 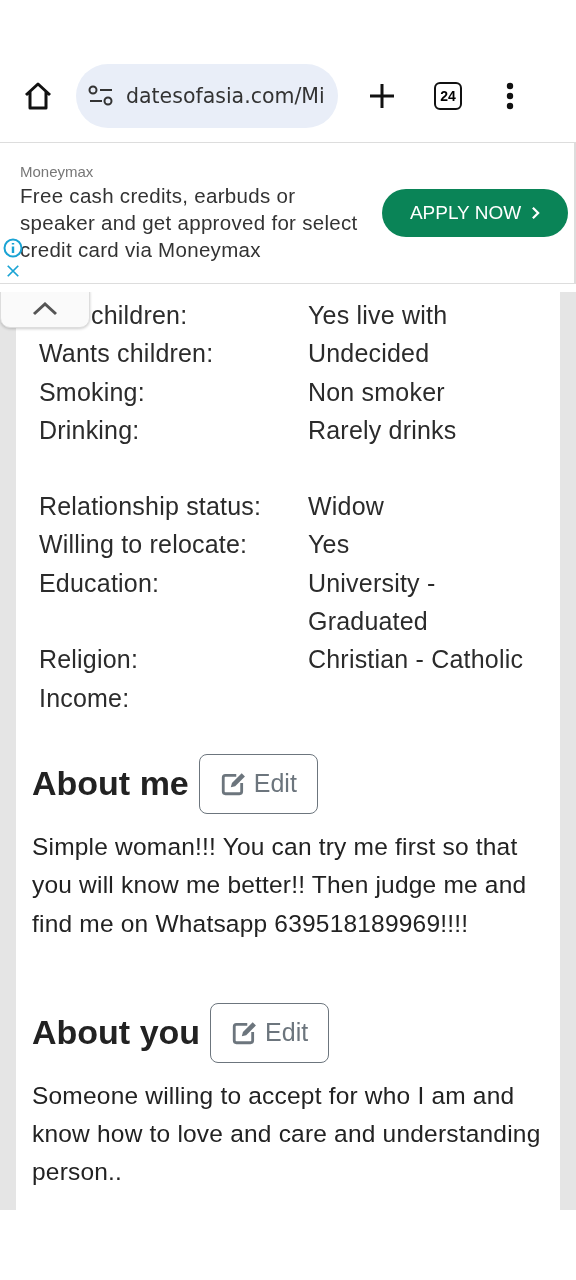 I want to click on close-icon, so click(x=13, y=271).